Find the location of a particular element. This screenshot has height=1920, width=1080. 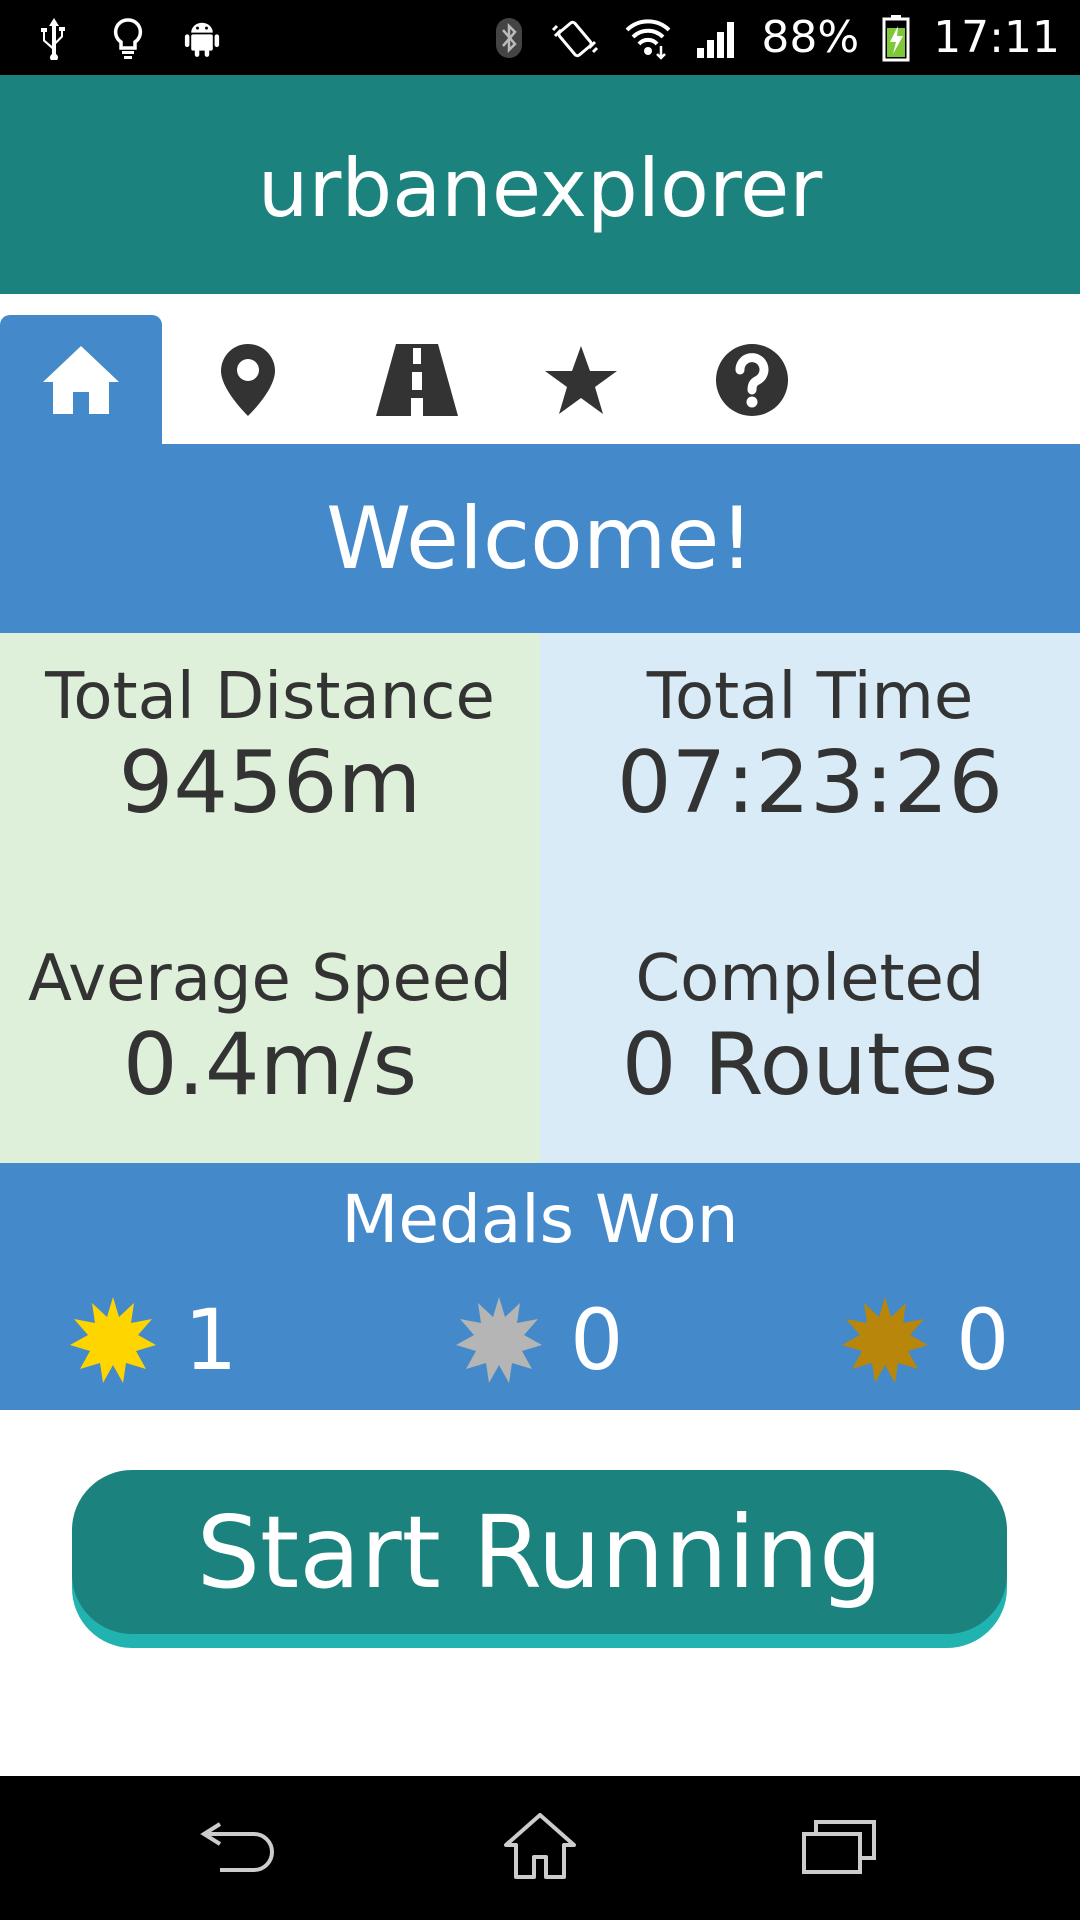

silver-medal-count: 0 is located at coordinates (597, 1340).